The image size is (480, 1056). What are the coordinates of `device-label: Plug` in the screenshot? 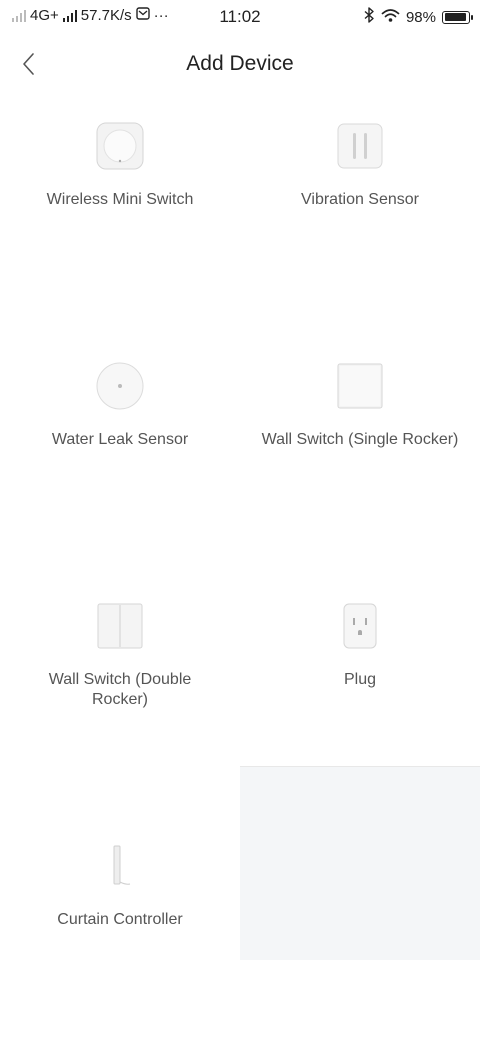 It's located at (360, 679).